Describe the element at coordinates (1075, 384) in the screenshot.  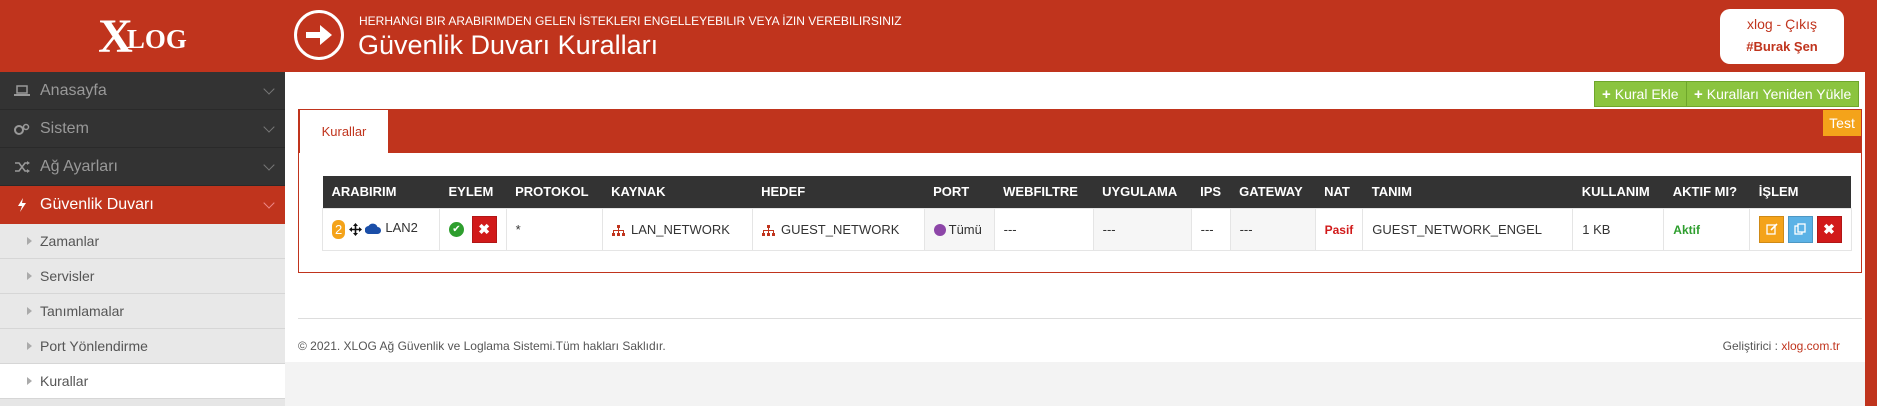
I see `bottom-background` at that location.